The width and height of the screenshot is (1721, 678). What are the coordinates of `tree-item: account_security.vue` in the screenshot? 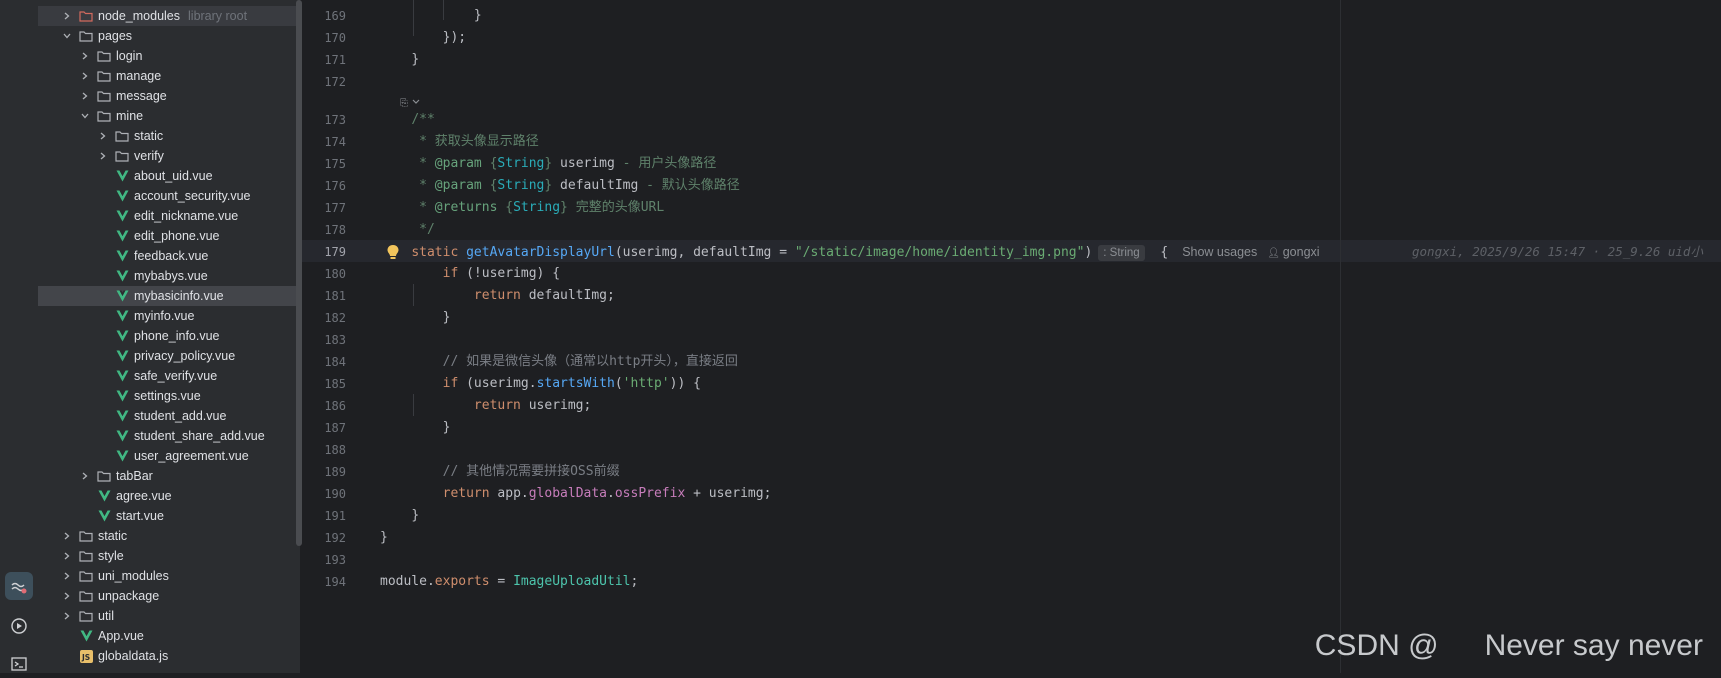 It's located at (167, 196).